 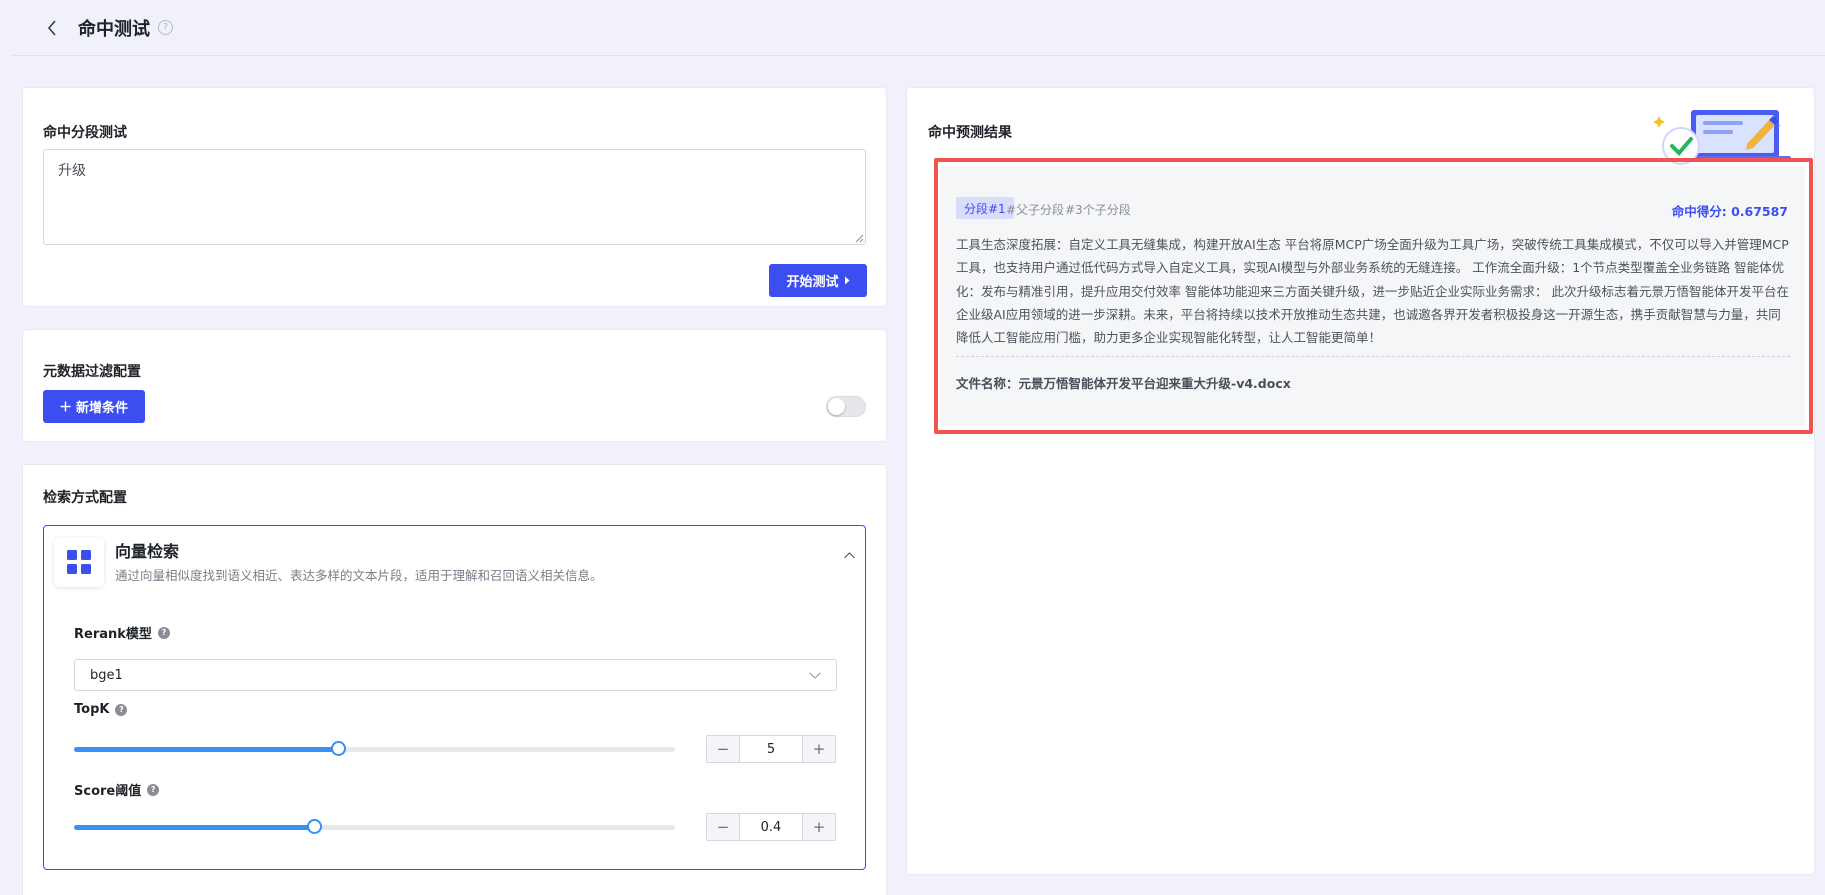 I want to click on topk-label: TopK, so click(x=92, y=709).